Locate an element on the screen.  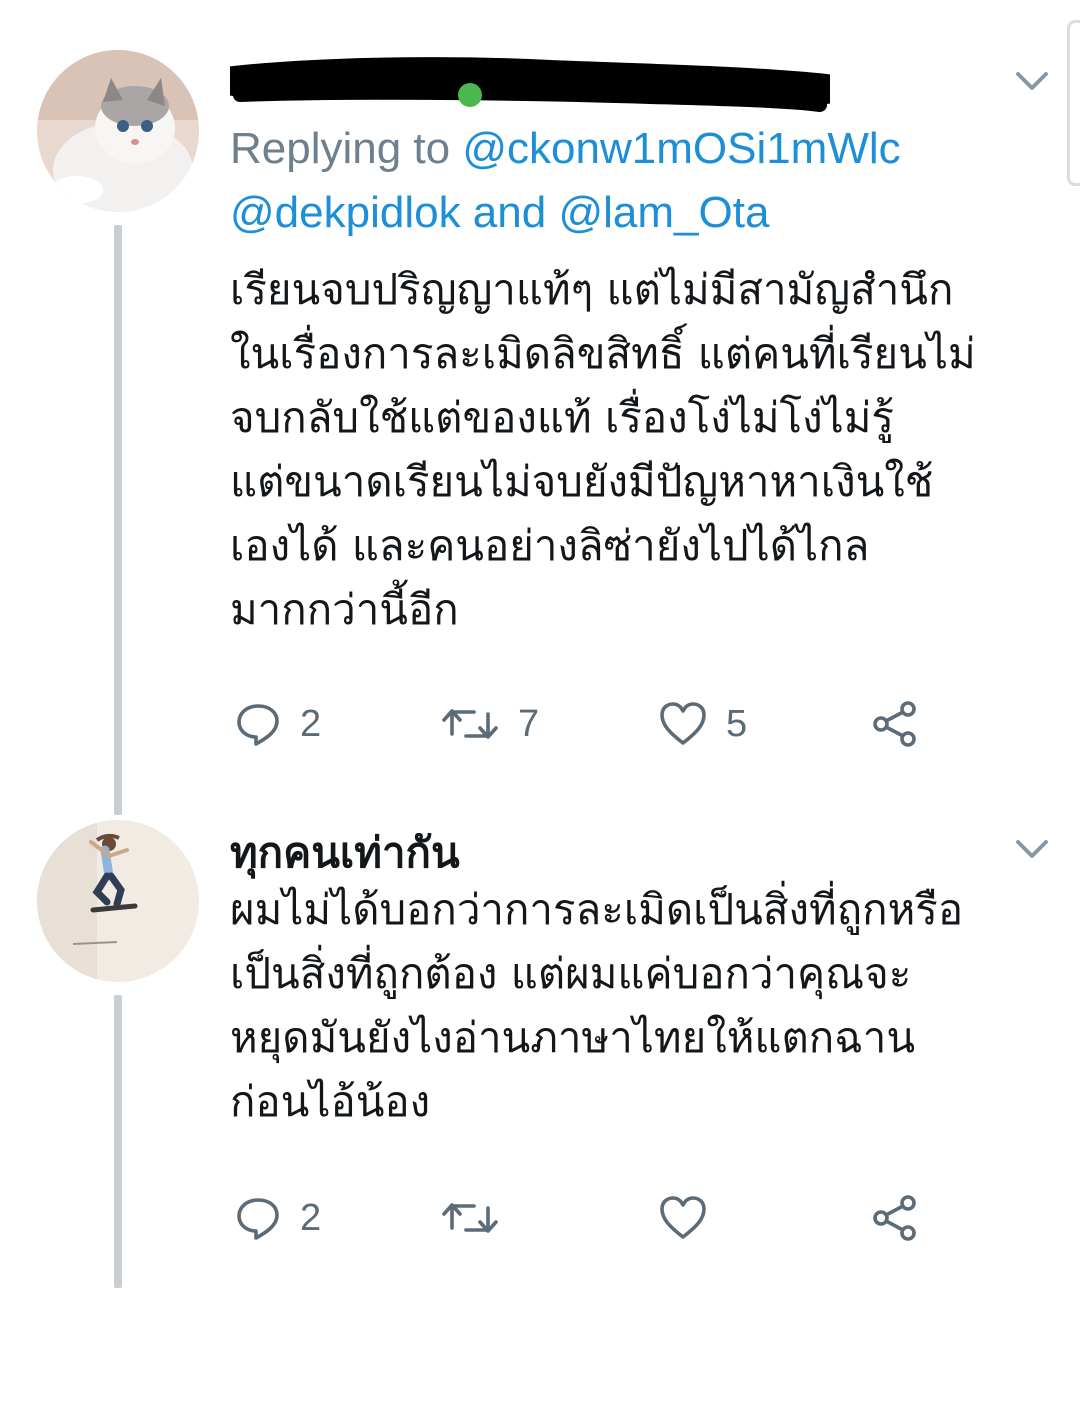
mention-conjunction: and is located at coordinates (510, 212).